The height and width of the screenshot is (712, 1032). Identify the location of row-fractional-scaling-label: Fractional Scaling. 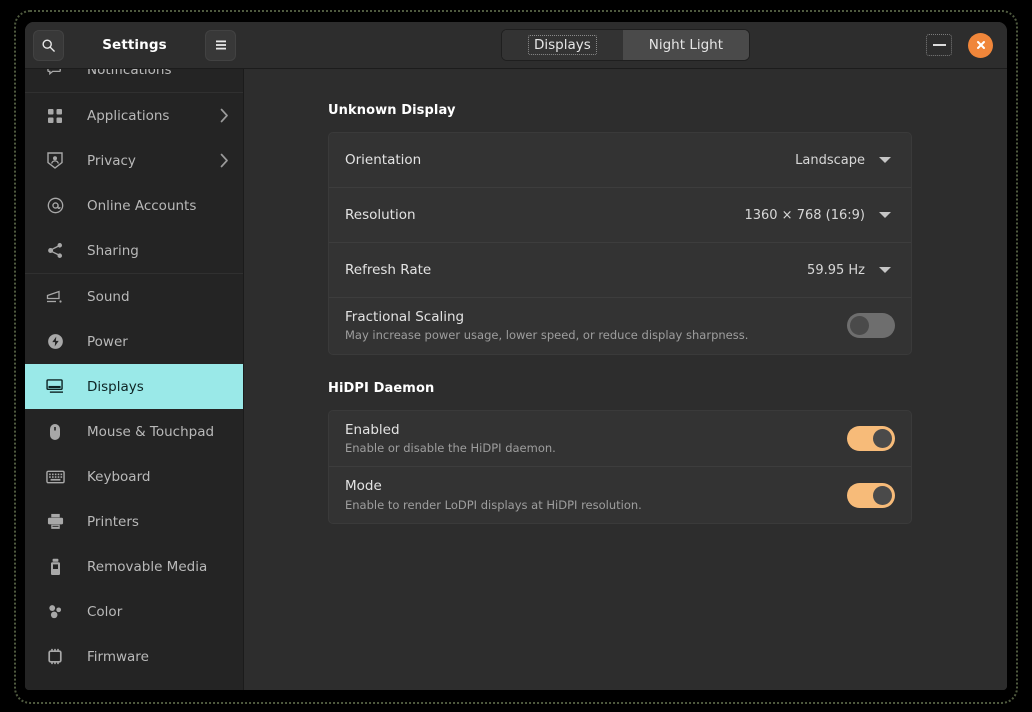
(405, 317).